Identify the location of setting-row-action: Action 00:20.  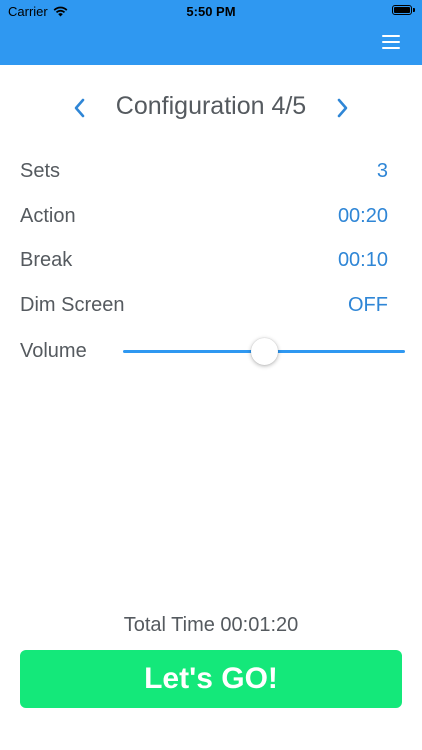
(205, 217).